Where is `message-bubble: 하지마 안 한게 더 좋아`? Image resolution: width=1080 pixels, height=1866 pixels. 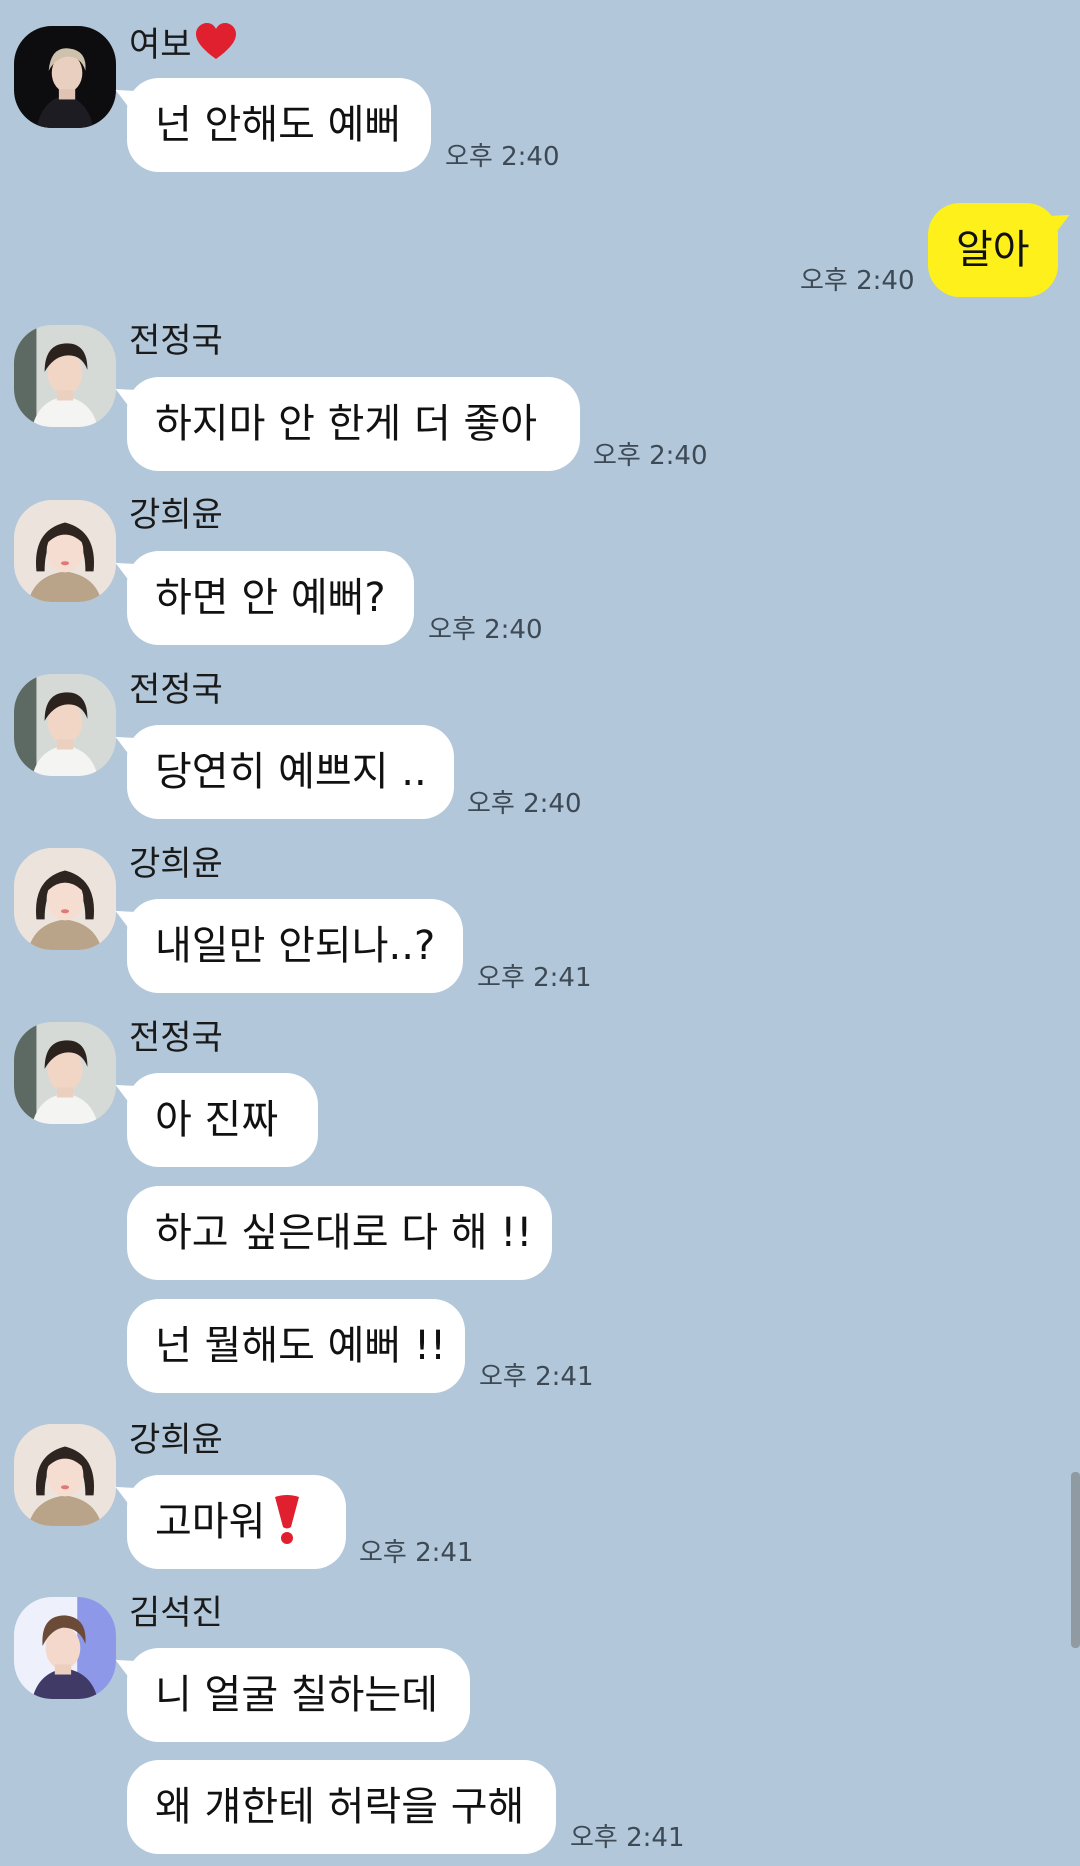
message-bubble: 하지마 안 한게 더 좋아 is located at coordinates (353, 424).